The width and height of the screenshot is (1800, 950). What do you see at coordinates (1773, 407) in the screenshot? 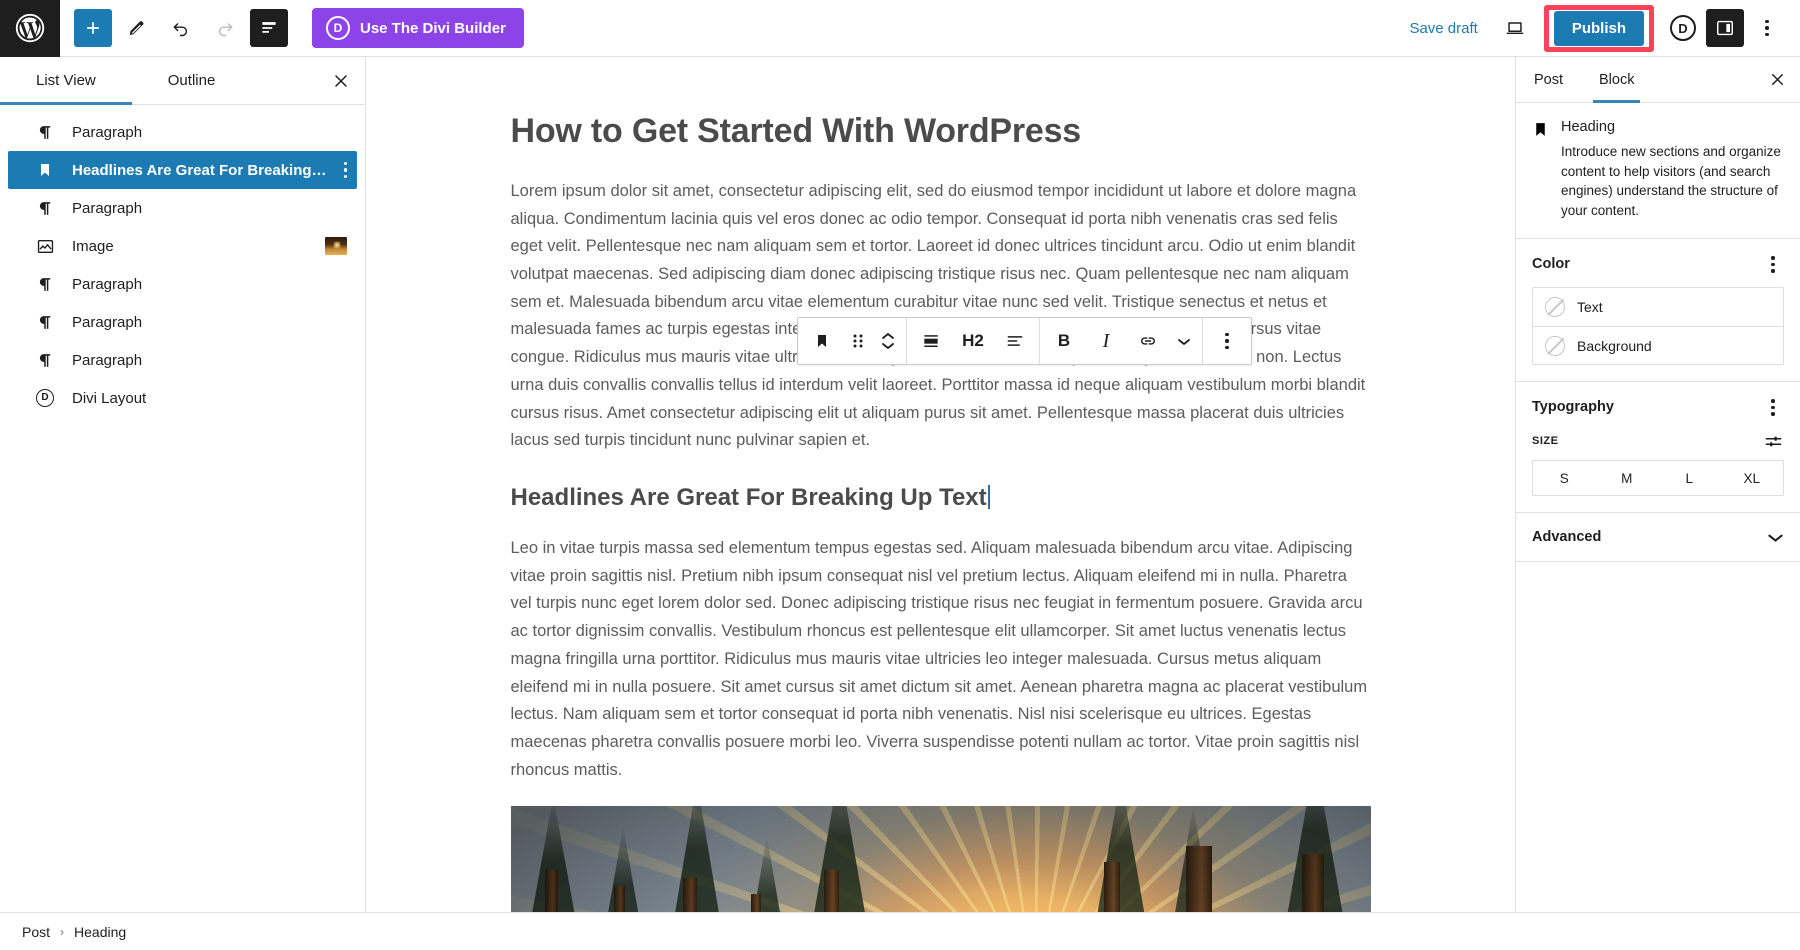
I see `typography-options-button` at bounding box center [1773, 407].